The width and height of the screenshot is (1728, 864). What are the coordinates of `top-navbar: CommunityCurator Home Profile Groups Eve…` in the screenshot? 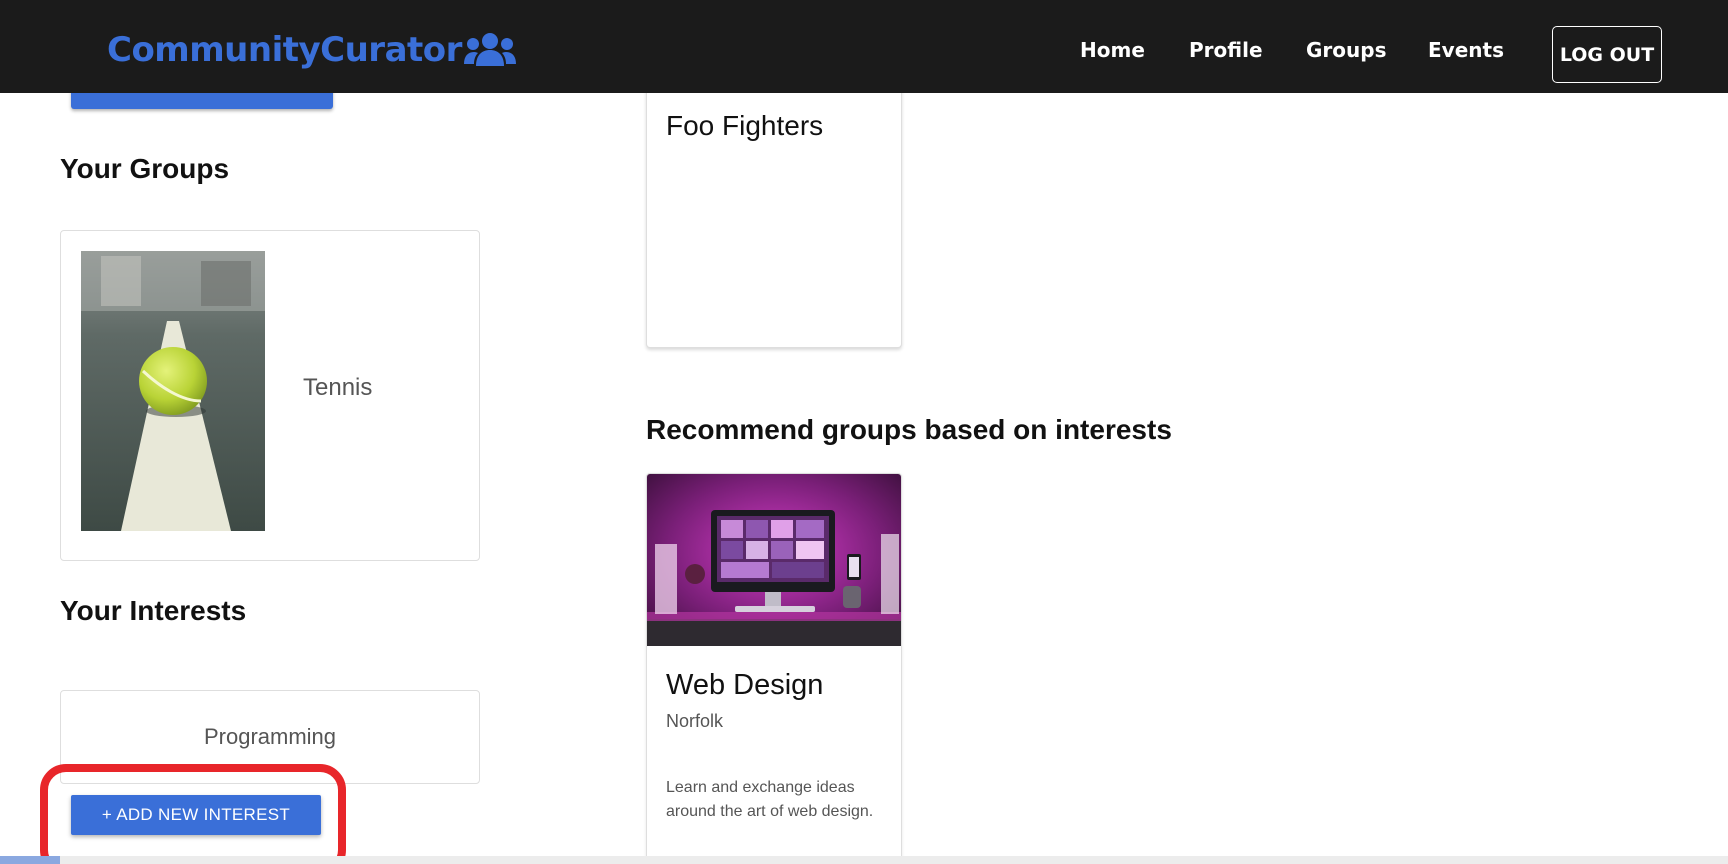 It's located at (864, 46).